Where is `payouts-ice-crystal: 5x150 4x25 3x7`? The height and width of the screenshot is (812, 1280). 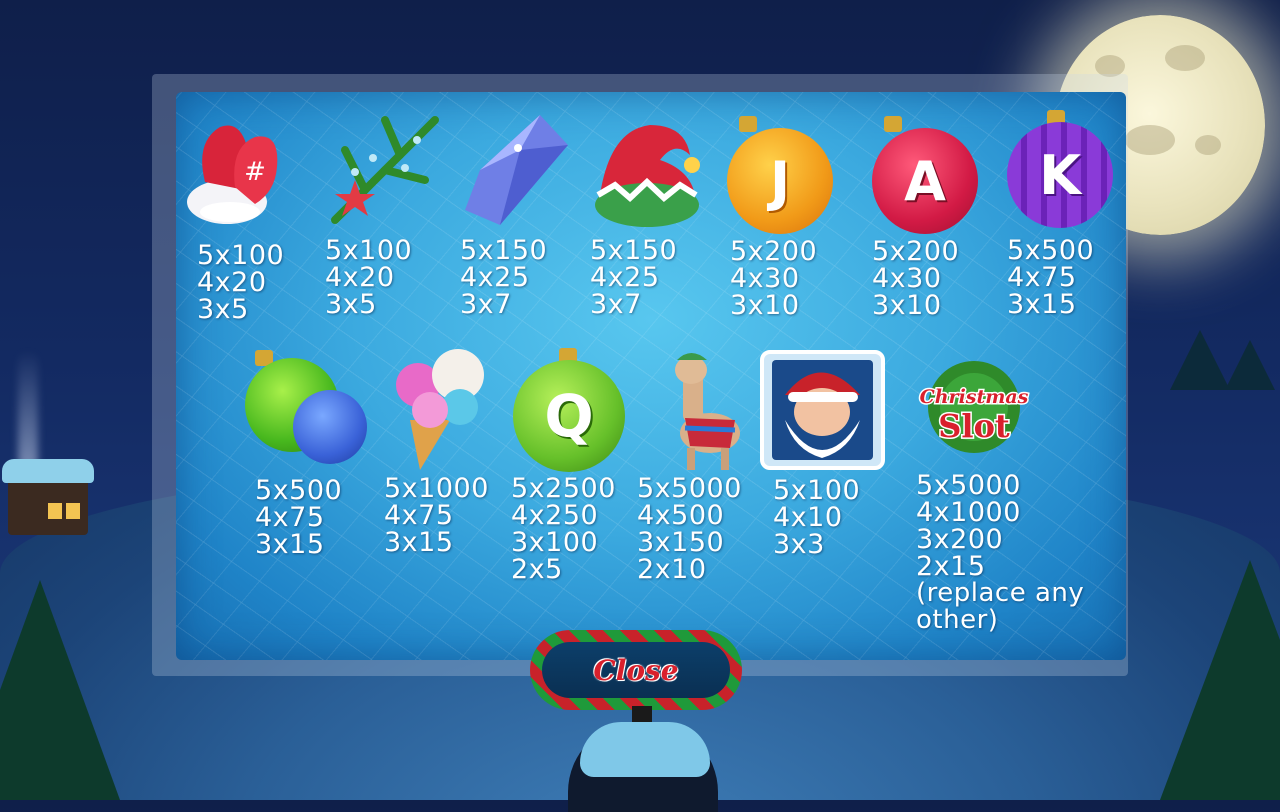 payouts-ice-crystal: 5x150 4x25 3x7 is located at coordinates (504, 277).